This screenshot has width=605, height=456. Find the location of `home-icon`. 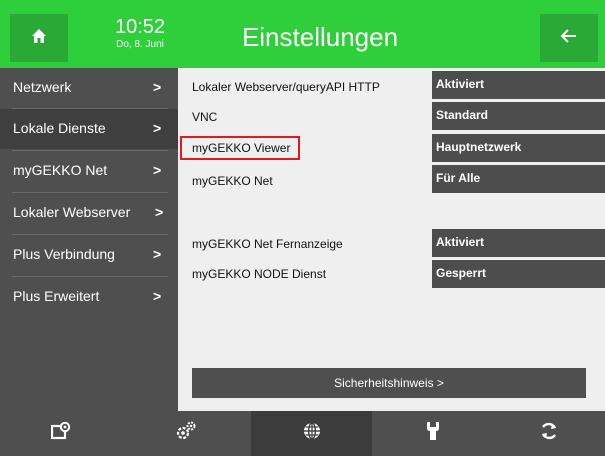

home-icon is located at coordinates (39, 38).